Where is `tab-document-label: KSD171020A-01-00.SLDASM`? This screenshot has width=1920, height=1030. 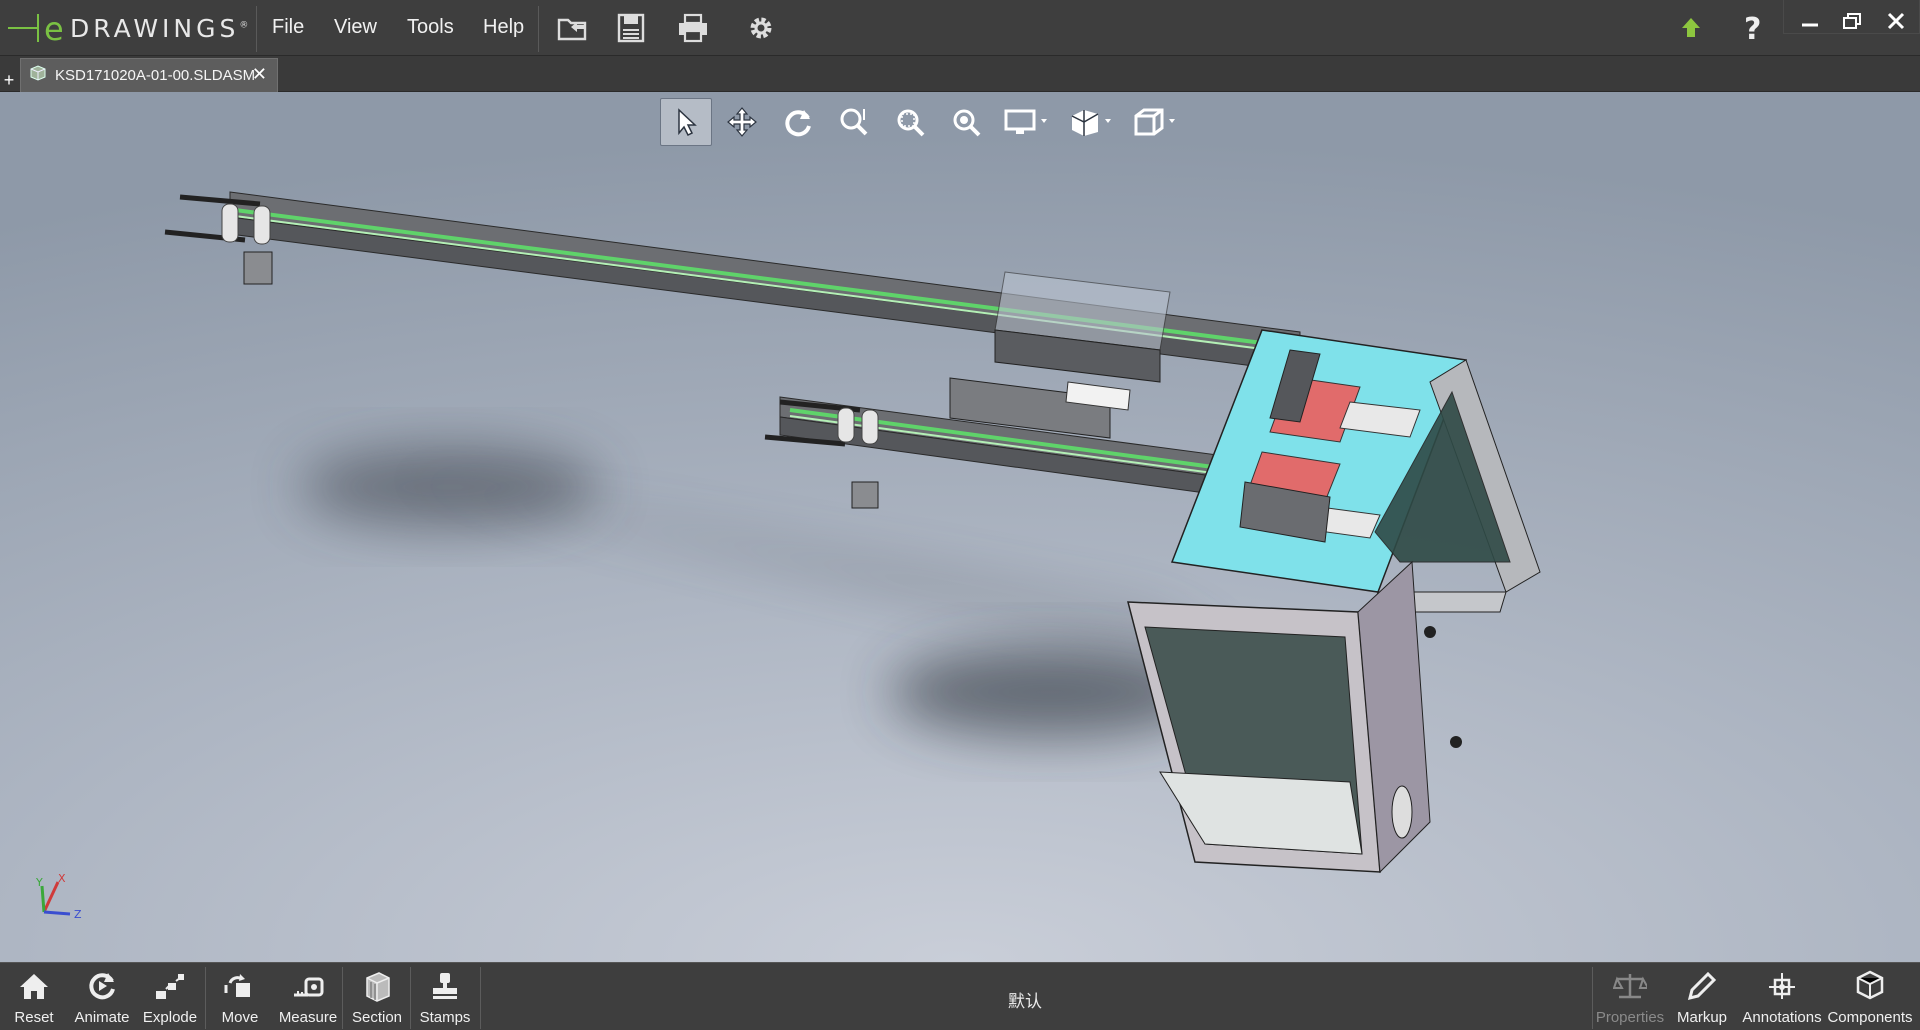 tab-document-label: KSD171020A-01-00.SLDASM is located at coordinates (155, 75).